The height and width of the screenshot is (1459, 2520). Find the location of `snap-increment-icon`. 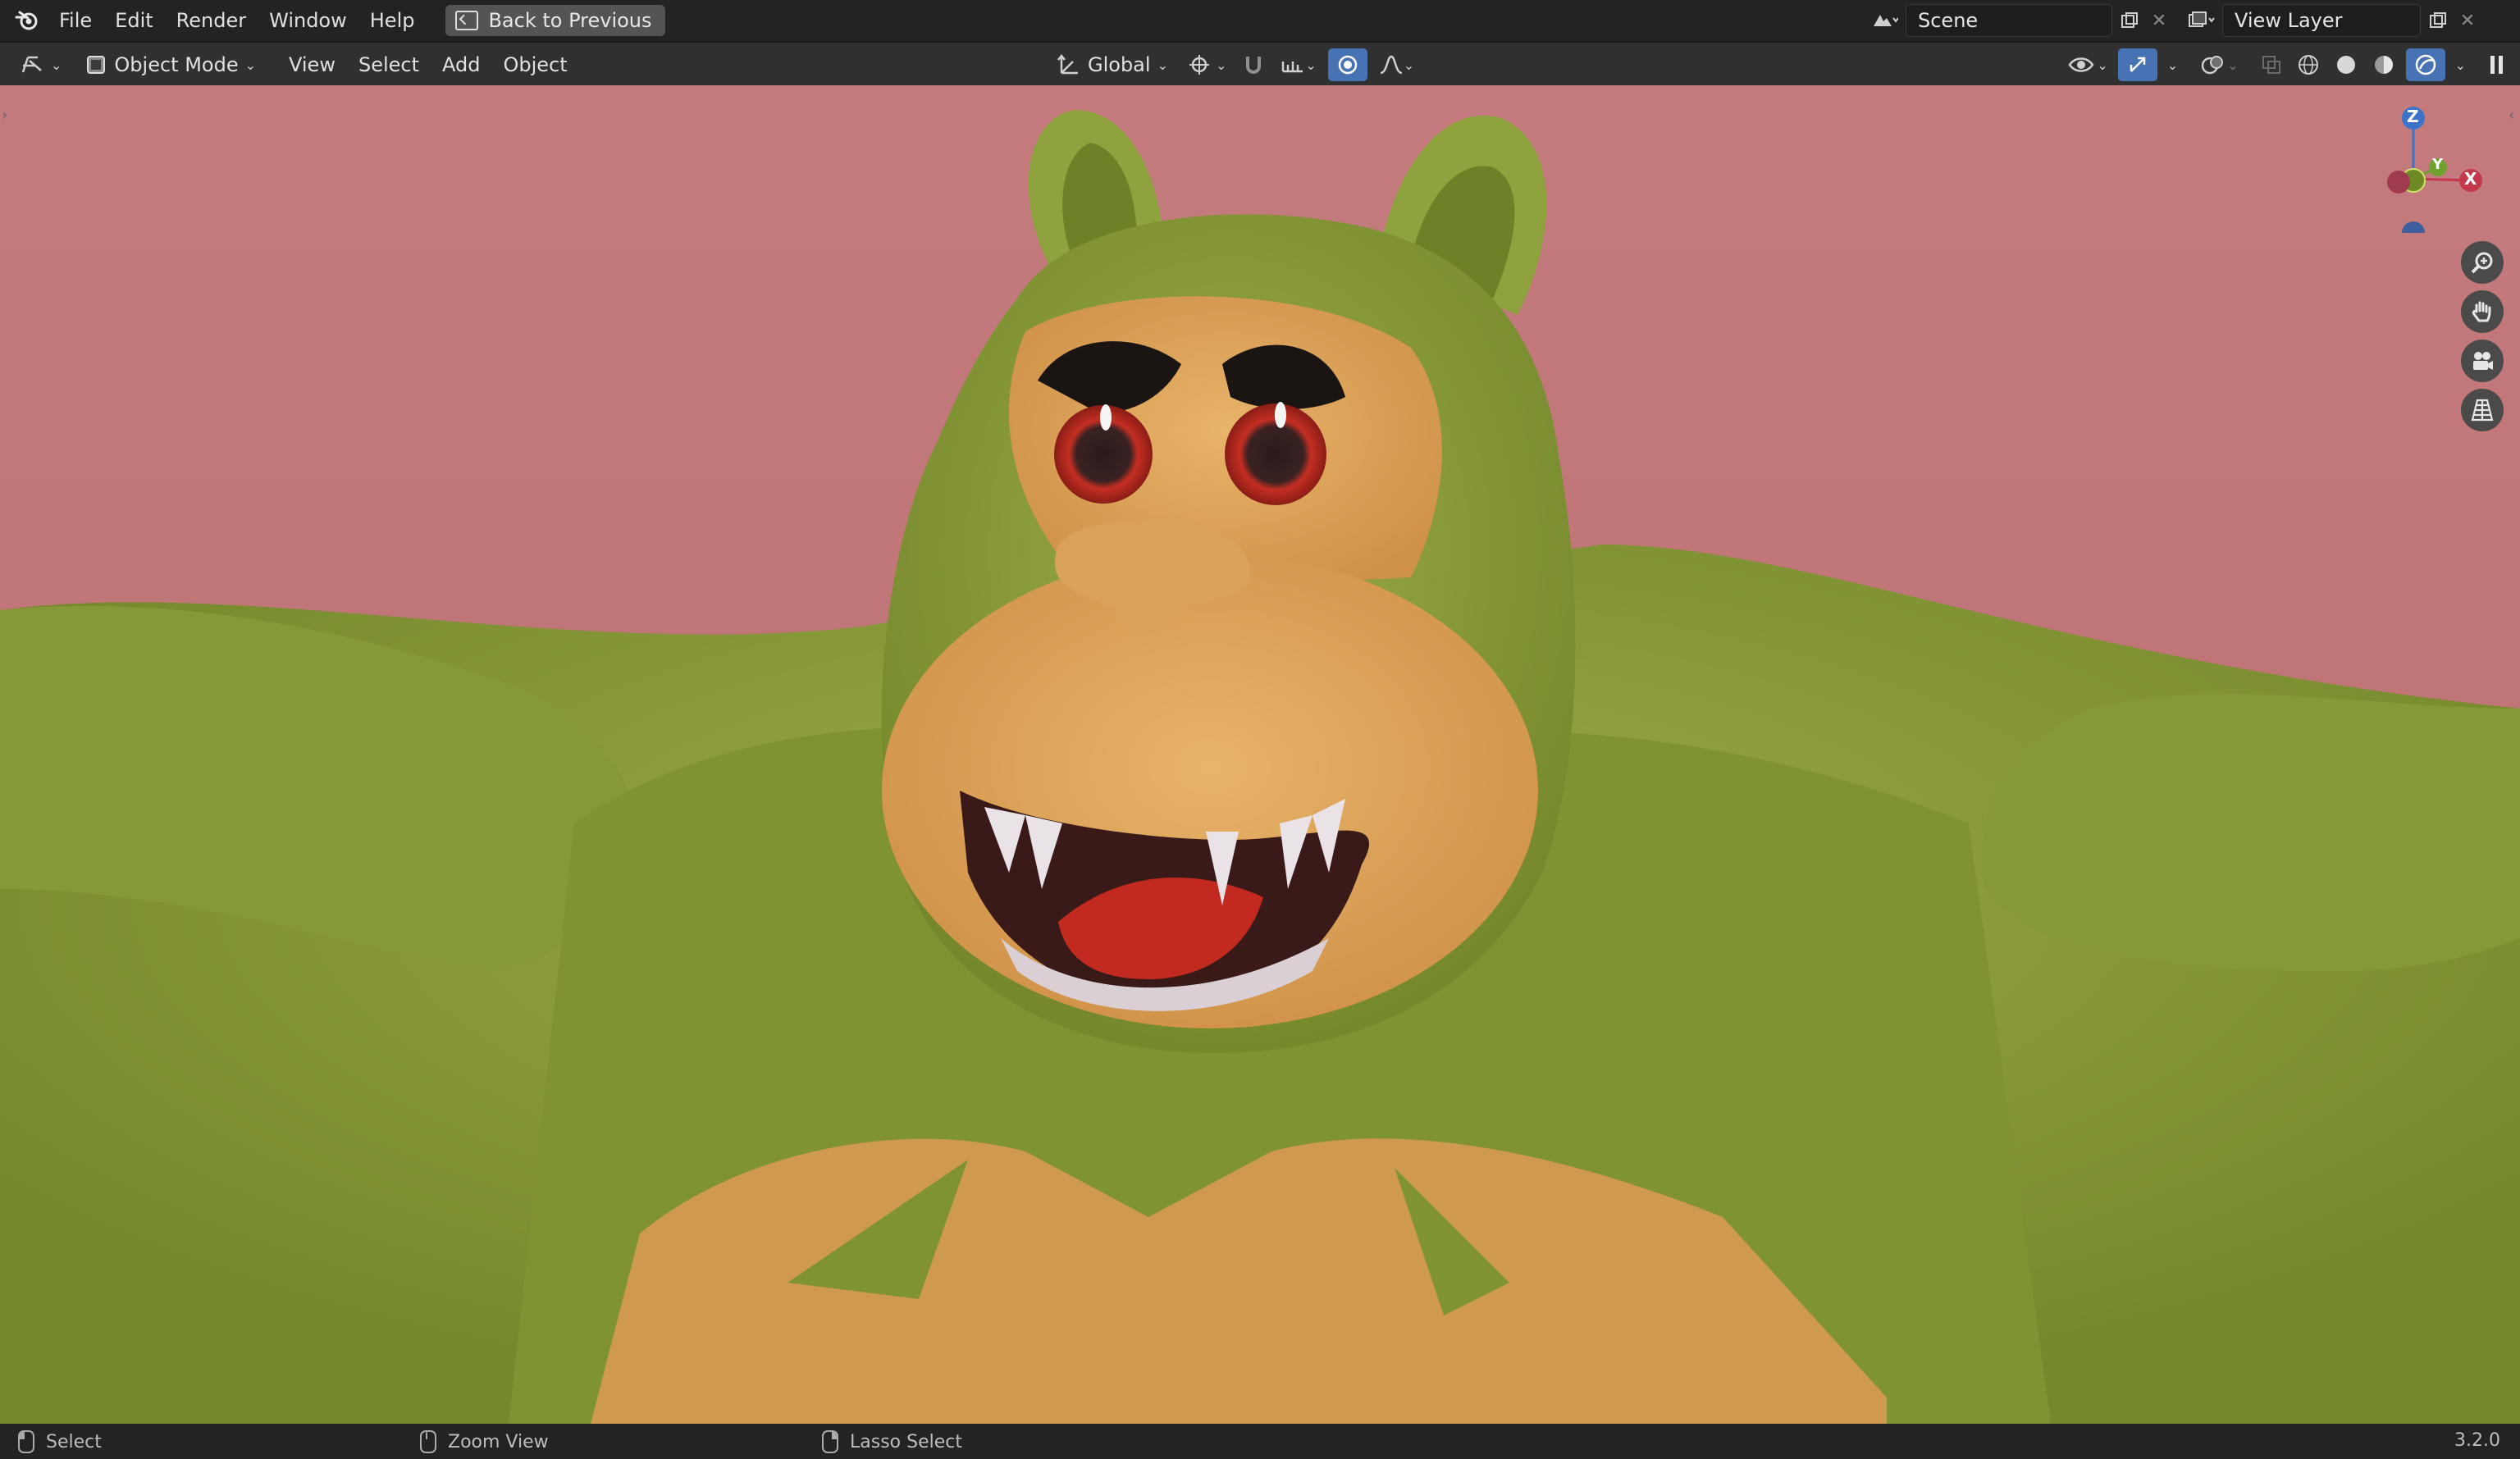

snap-increment-icon is located at coordinates (1292, 67).